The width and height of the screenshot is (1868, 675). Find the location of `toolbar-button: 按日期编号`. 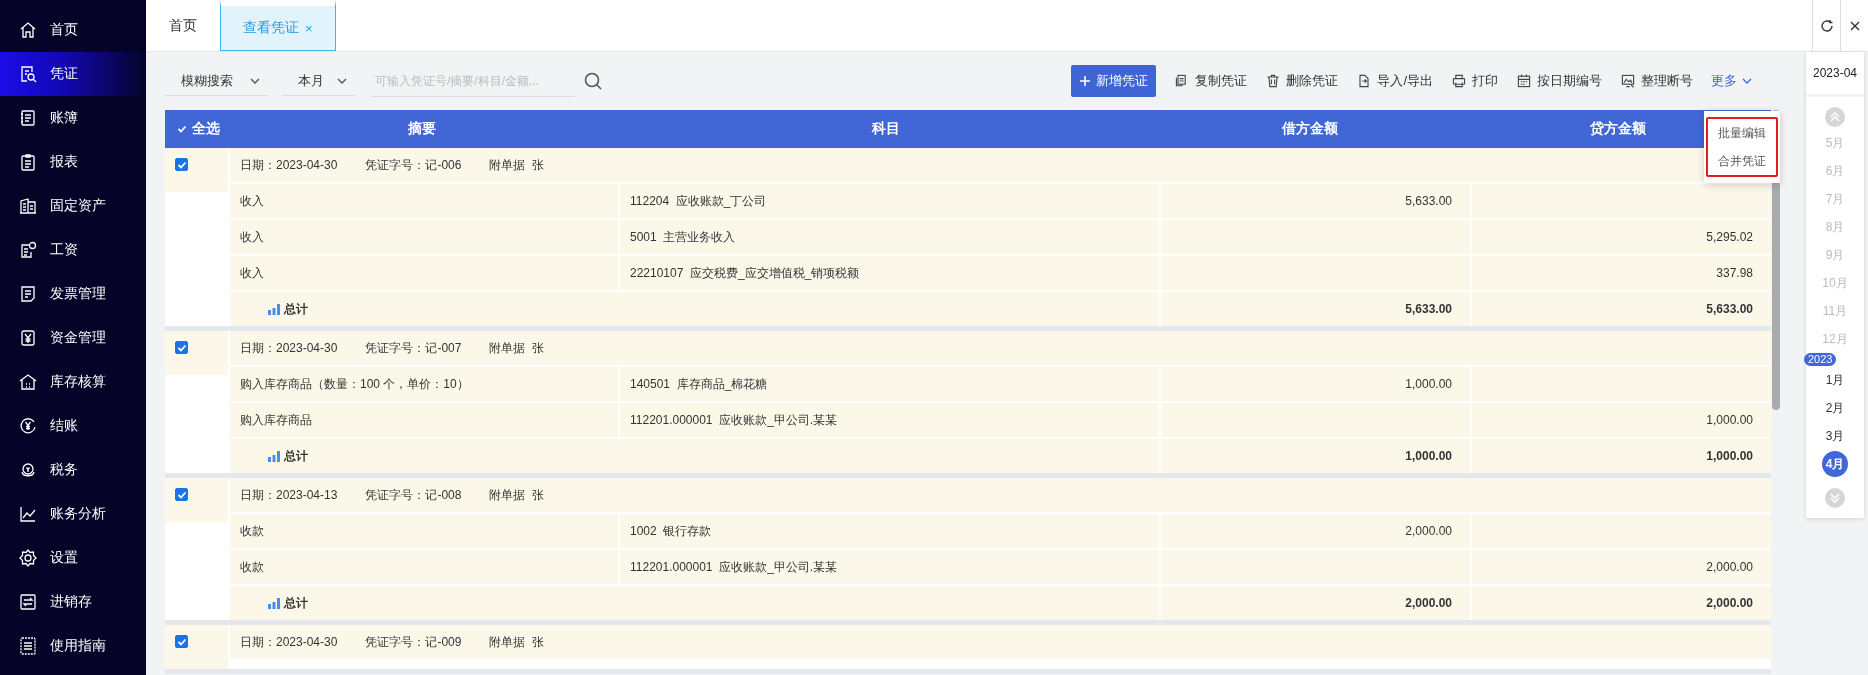

toolbar-button: 按日期编号 is located at coordinates (1559, 81).